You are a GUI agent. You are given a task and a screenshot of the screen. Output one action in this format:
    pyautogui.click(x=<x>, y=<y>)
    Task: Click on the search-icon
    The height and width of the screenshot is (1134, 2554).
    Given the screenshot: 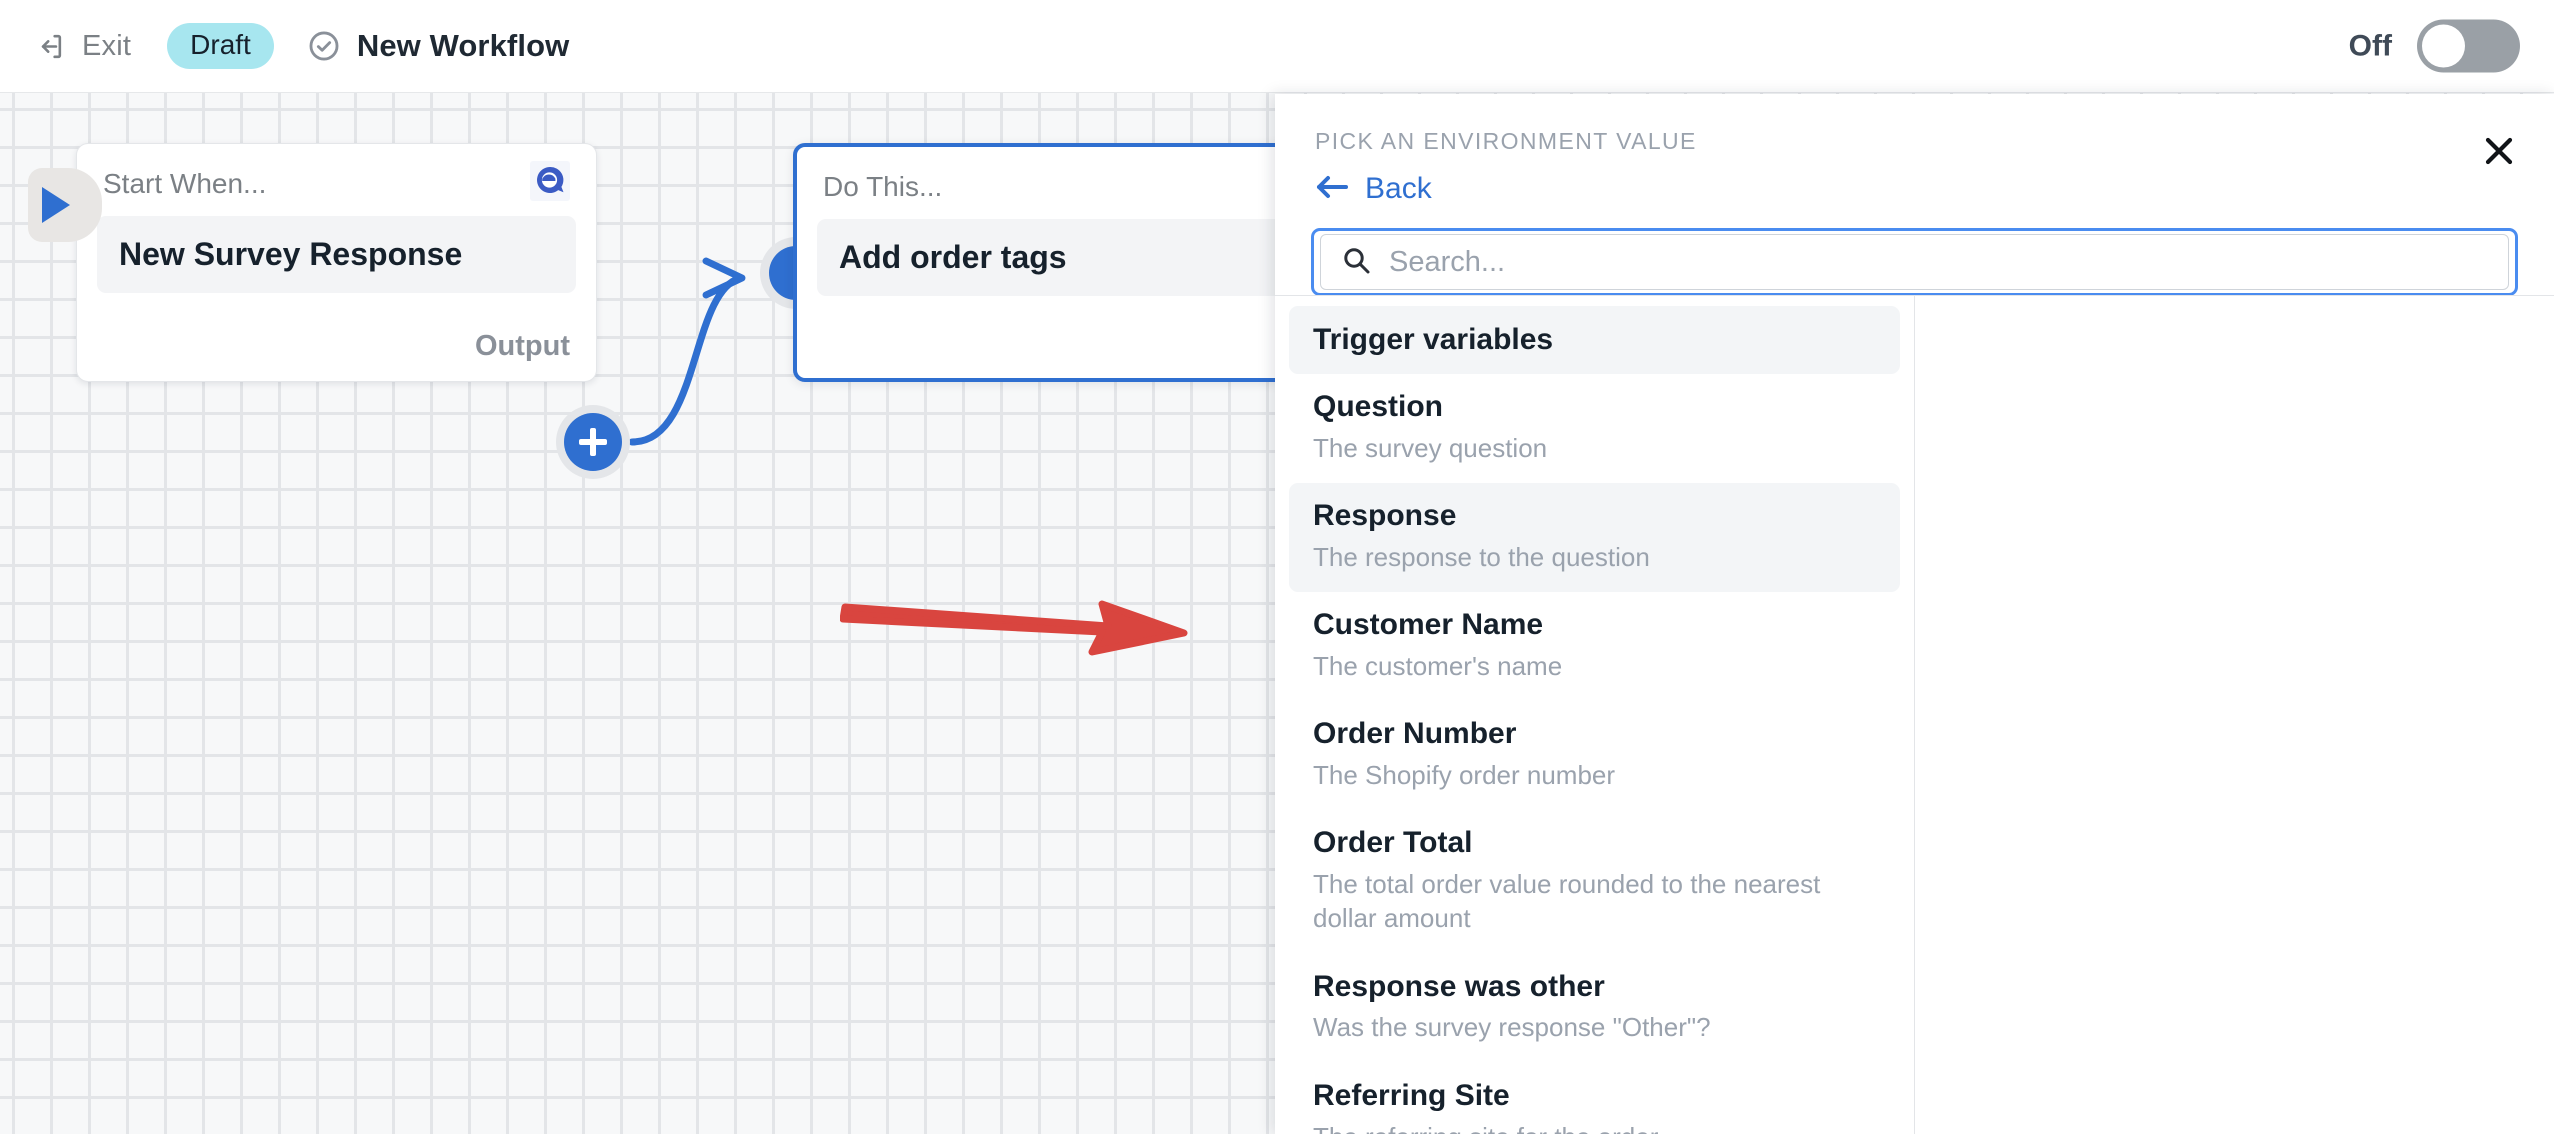 What is the action you would take?
    pyautogui.click(x=1356, y=262)
    